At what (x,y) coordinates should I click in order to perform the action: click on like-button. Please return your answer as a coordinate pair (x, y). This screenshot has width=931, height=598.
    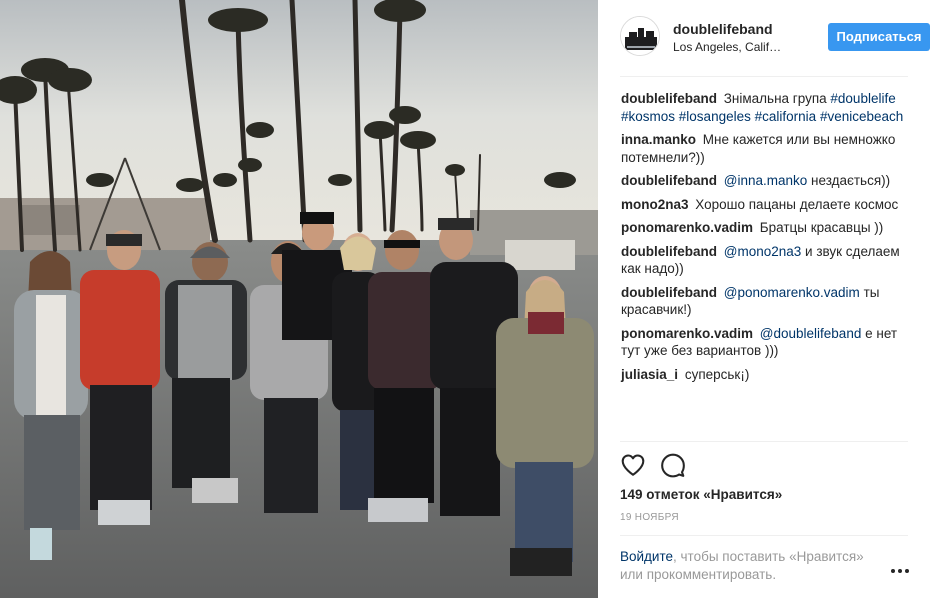
    Looking at the image, I should click on (633, 465).